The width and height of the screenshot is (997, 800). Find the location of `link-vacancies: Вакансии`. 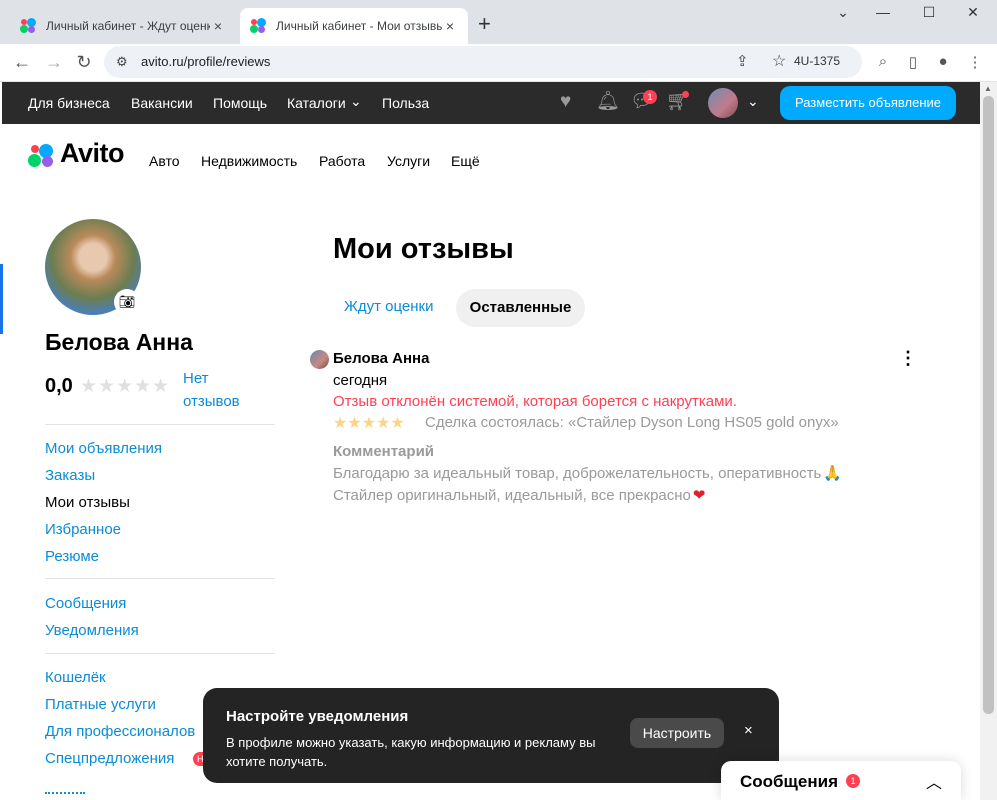

link-vacancies: Вакансии is located at coordinates (162, 103).